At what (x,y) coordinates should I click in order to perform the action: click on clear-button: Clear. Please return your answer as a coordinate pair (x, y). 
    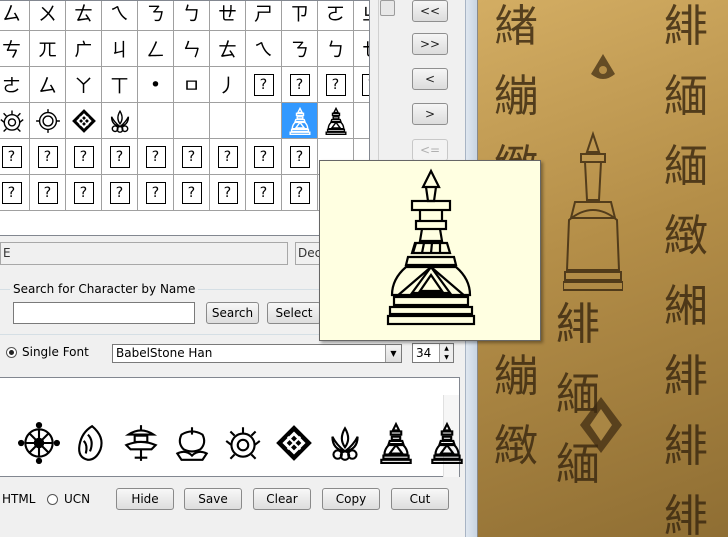
    Looking at the image, I should click on (282, 499).